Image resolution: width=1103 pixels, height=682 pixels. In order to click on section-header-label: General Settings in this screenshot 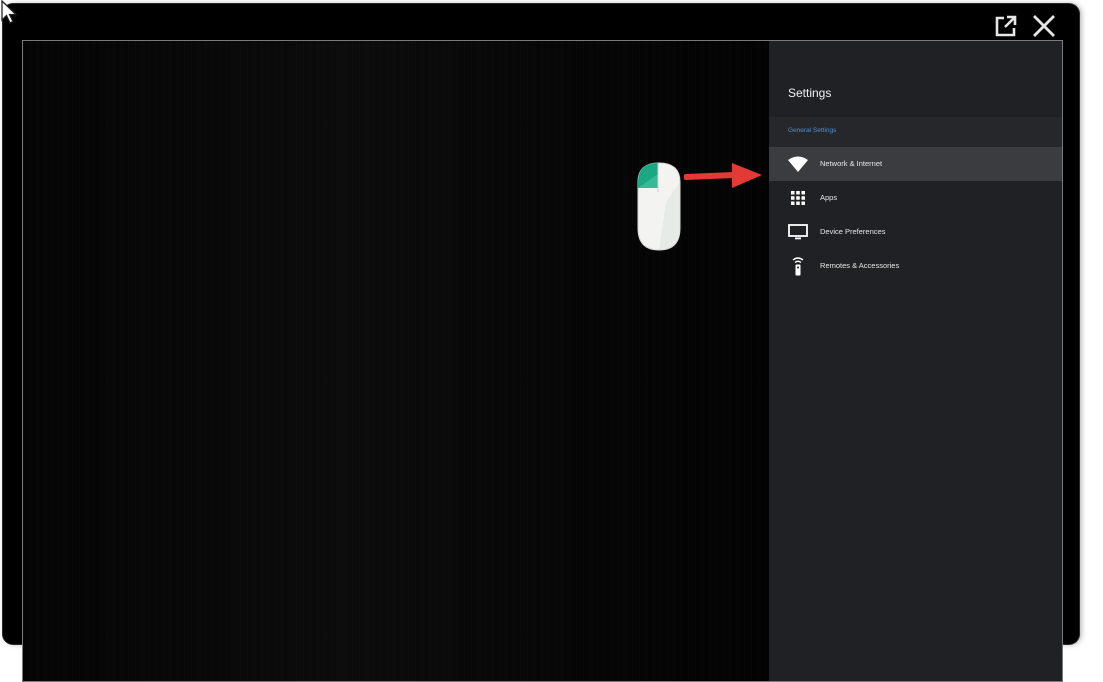, I will do `click(812, 130)`.